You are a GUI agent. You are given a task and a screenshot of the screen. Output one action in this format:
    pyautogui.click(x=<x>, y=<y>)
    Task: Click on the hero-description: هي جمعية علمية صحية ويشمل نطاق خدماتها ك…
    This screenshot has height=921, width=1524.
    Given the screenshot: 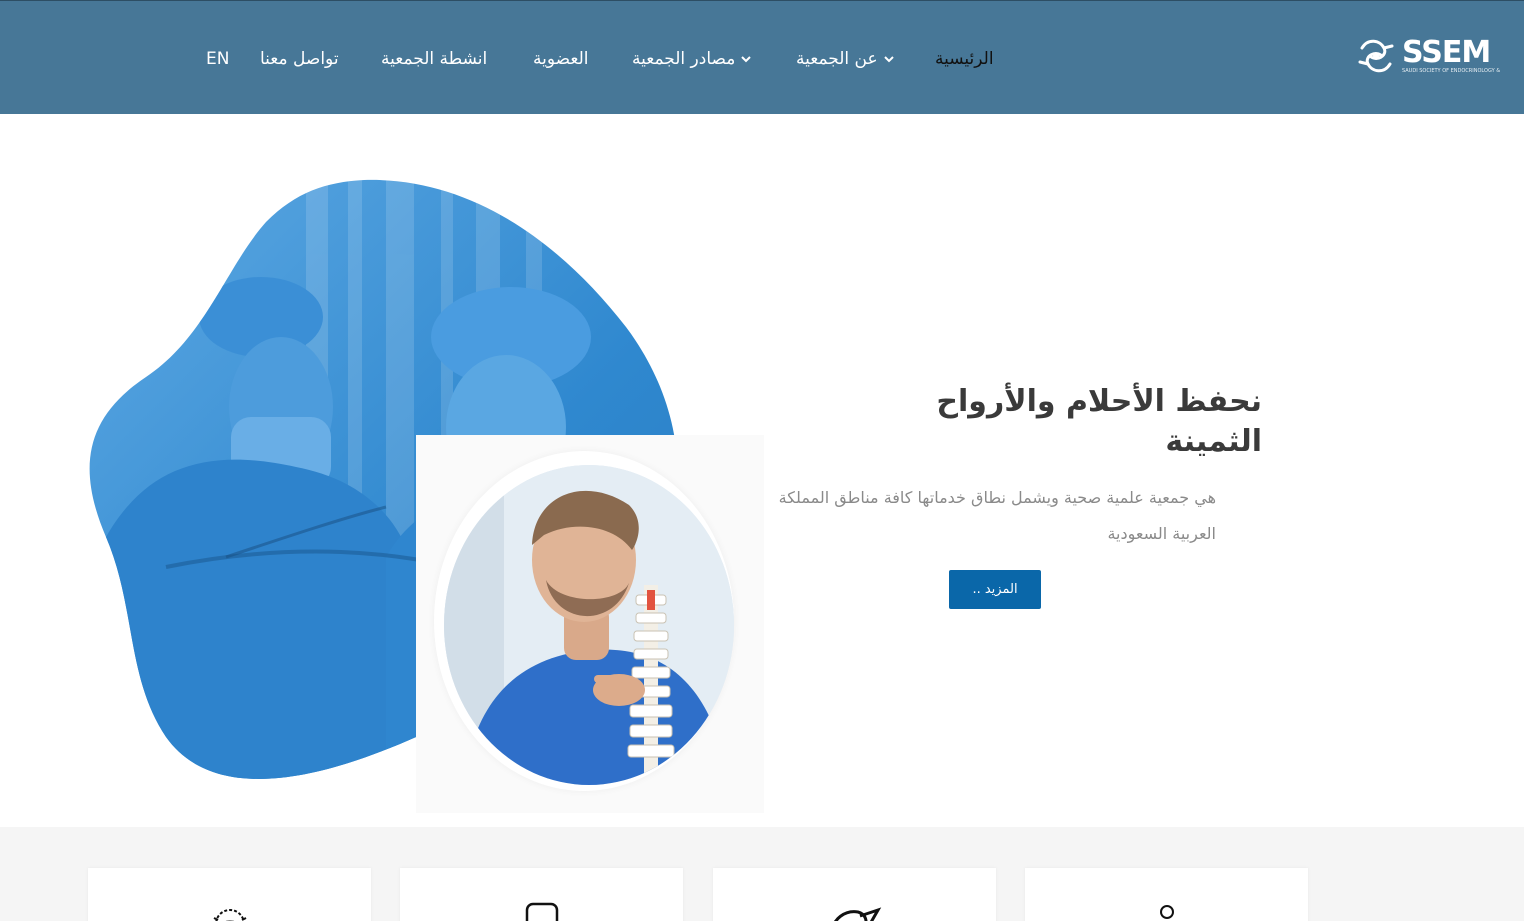 What is the action you would take?
    pyautogui.click(x=997, y=515)
    